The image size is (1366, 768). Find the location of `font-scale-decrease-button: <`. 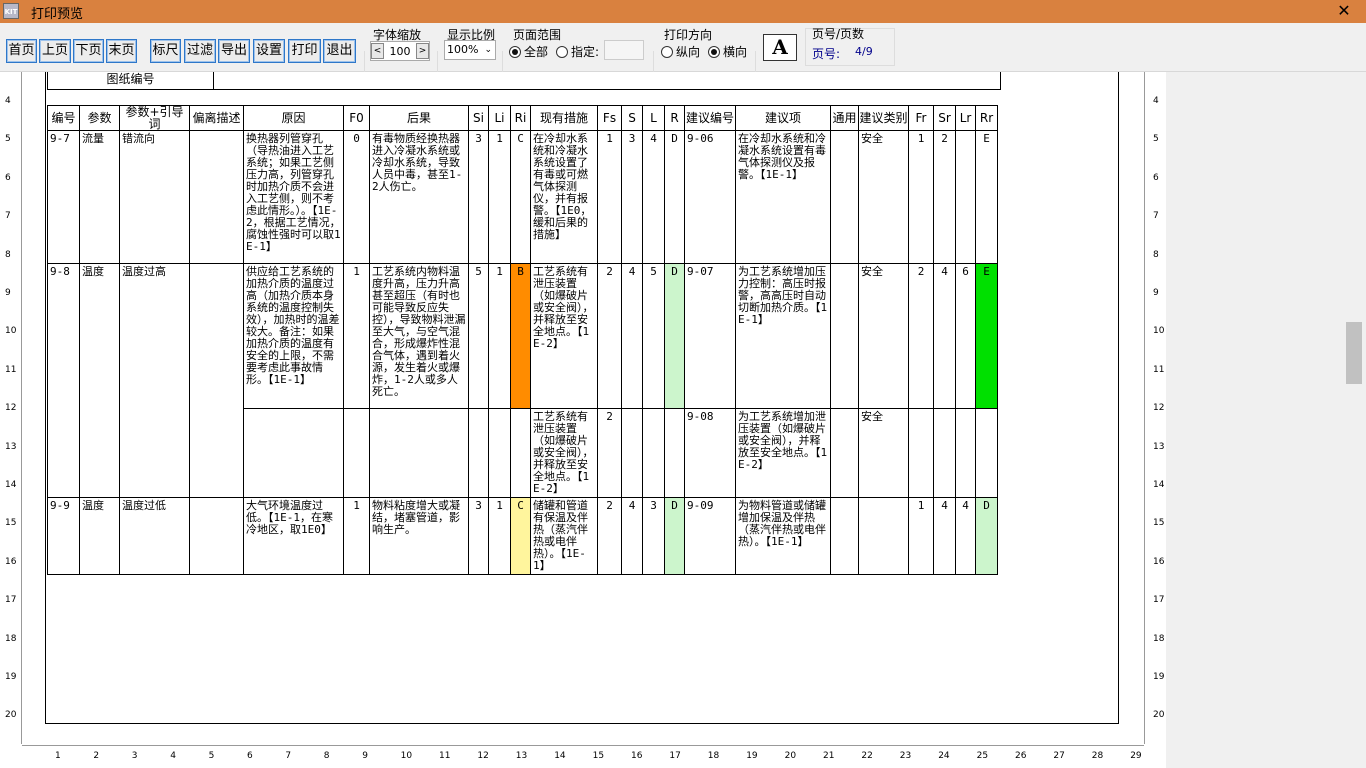

font-scale-decrease-button: < is located at coordinates (377, 51).